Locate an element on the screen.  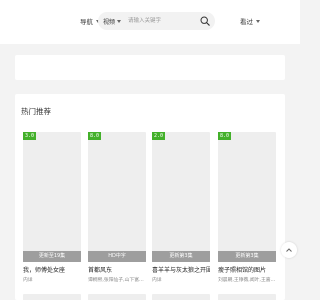
section-title: 热门推荐 is located at coordinates (36, 111).